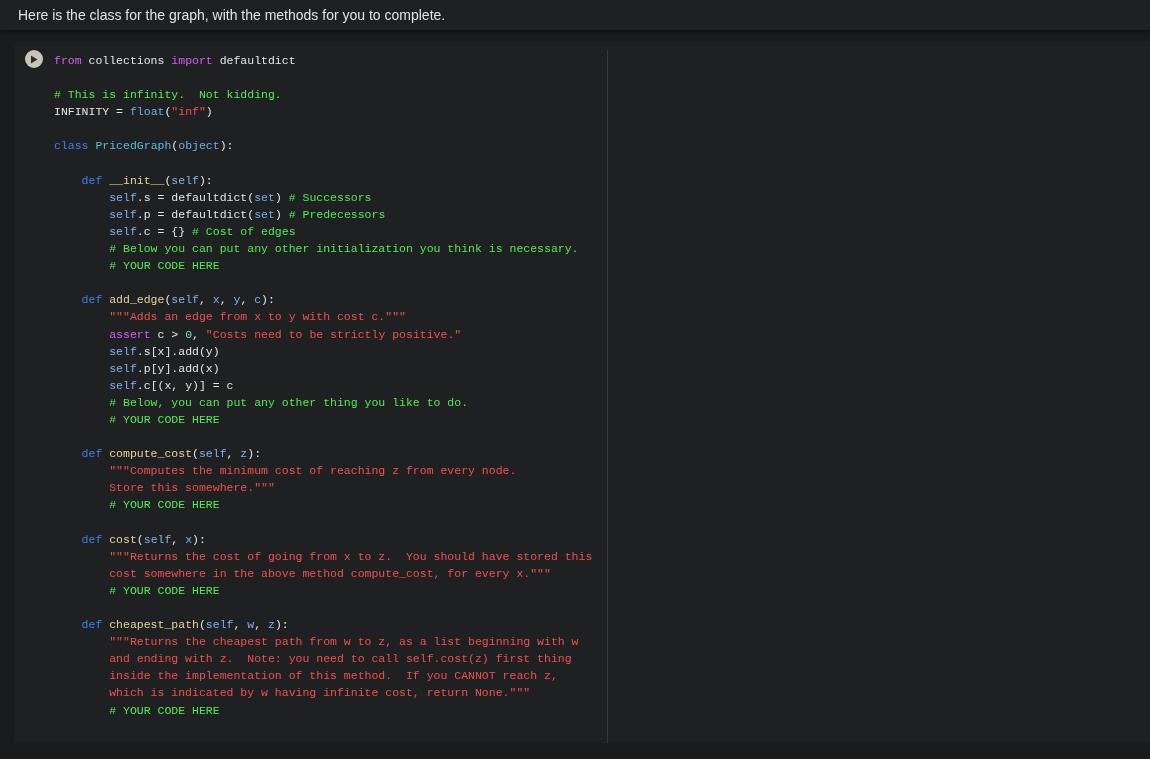 The image size is (1150, 759). I want to click on code-line: # Below, you can put any other thing you like to do., so click(288, 402).